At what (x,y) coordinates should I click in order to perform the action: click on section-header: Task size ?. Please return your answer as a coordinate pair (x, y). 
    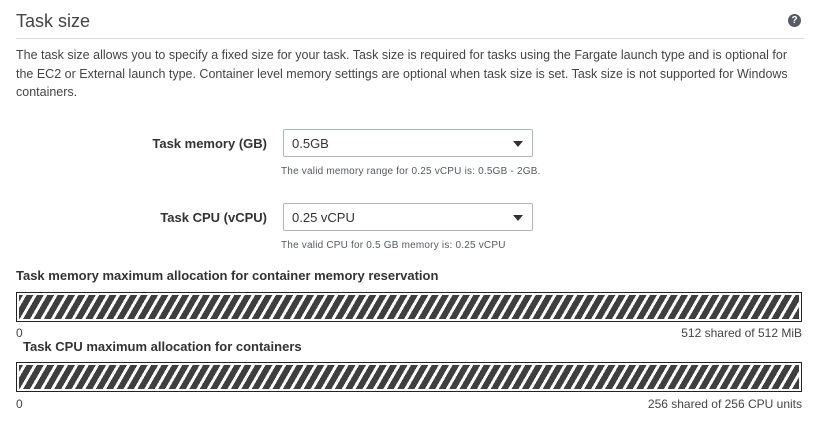
    Looking at the image, I should click on (410, 23).